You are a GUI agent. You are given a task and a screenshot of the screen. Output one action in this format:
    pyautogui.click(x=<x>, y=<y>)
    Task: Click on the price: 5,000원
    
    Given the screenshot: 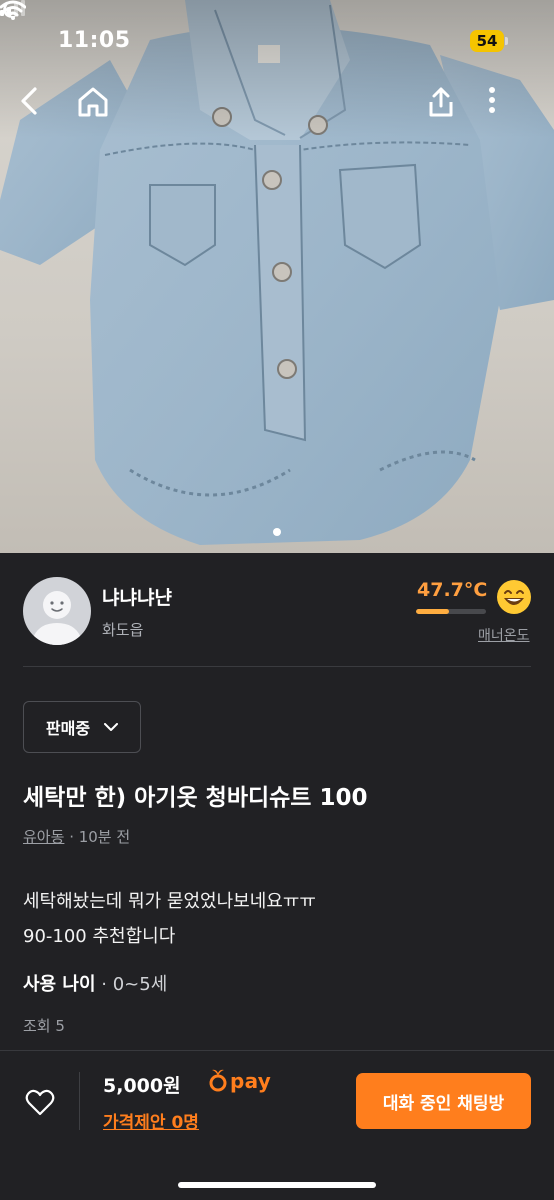 What is the action you would take?
    pyautogui.click(x=142, y=1086)
    